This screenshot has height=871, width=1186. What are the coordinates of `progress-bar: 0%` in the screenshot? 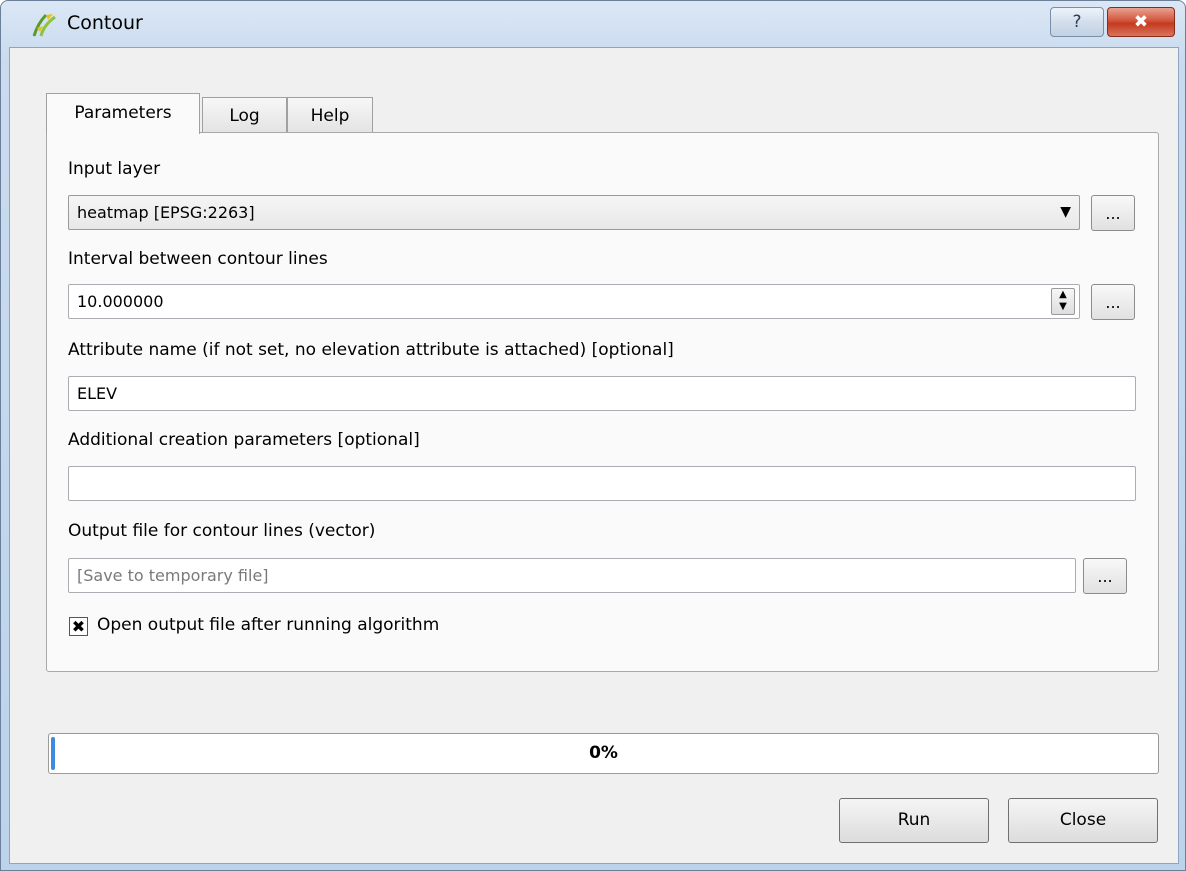 It's located at (603, 753).